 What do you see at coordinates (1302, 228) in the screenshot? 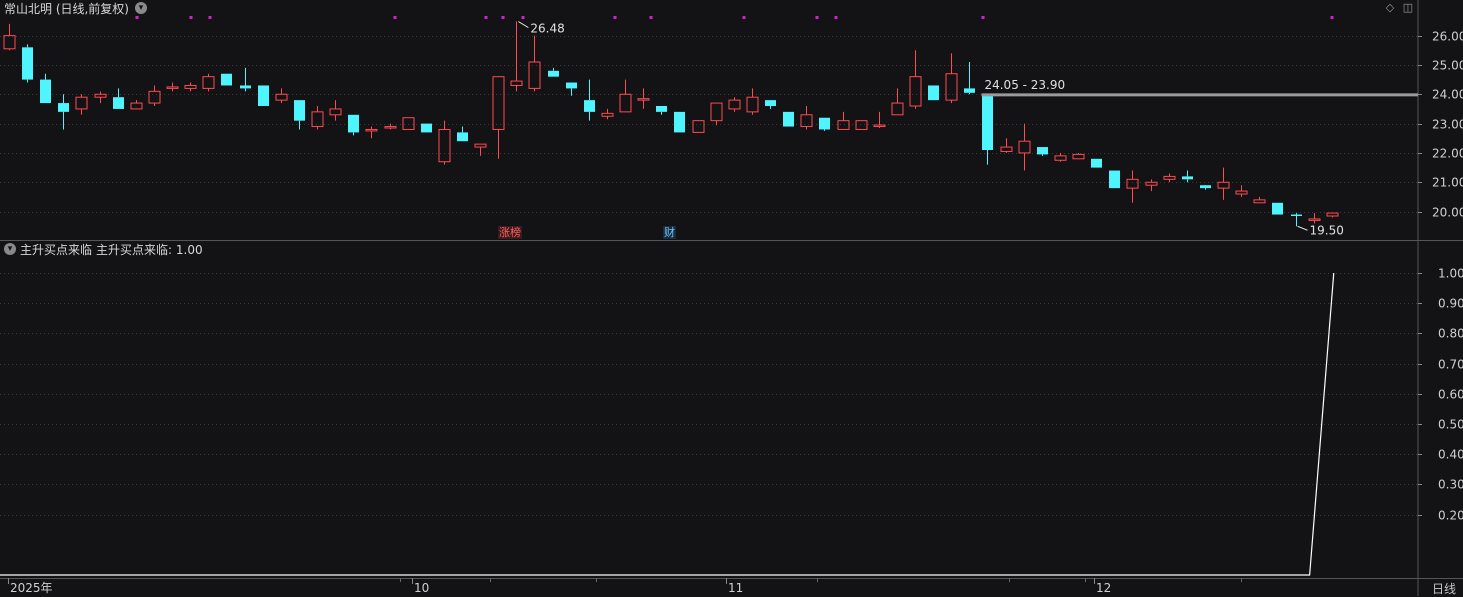
I see `low-pointer` at bounding box center [1302, 228].